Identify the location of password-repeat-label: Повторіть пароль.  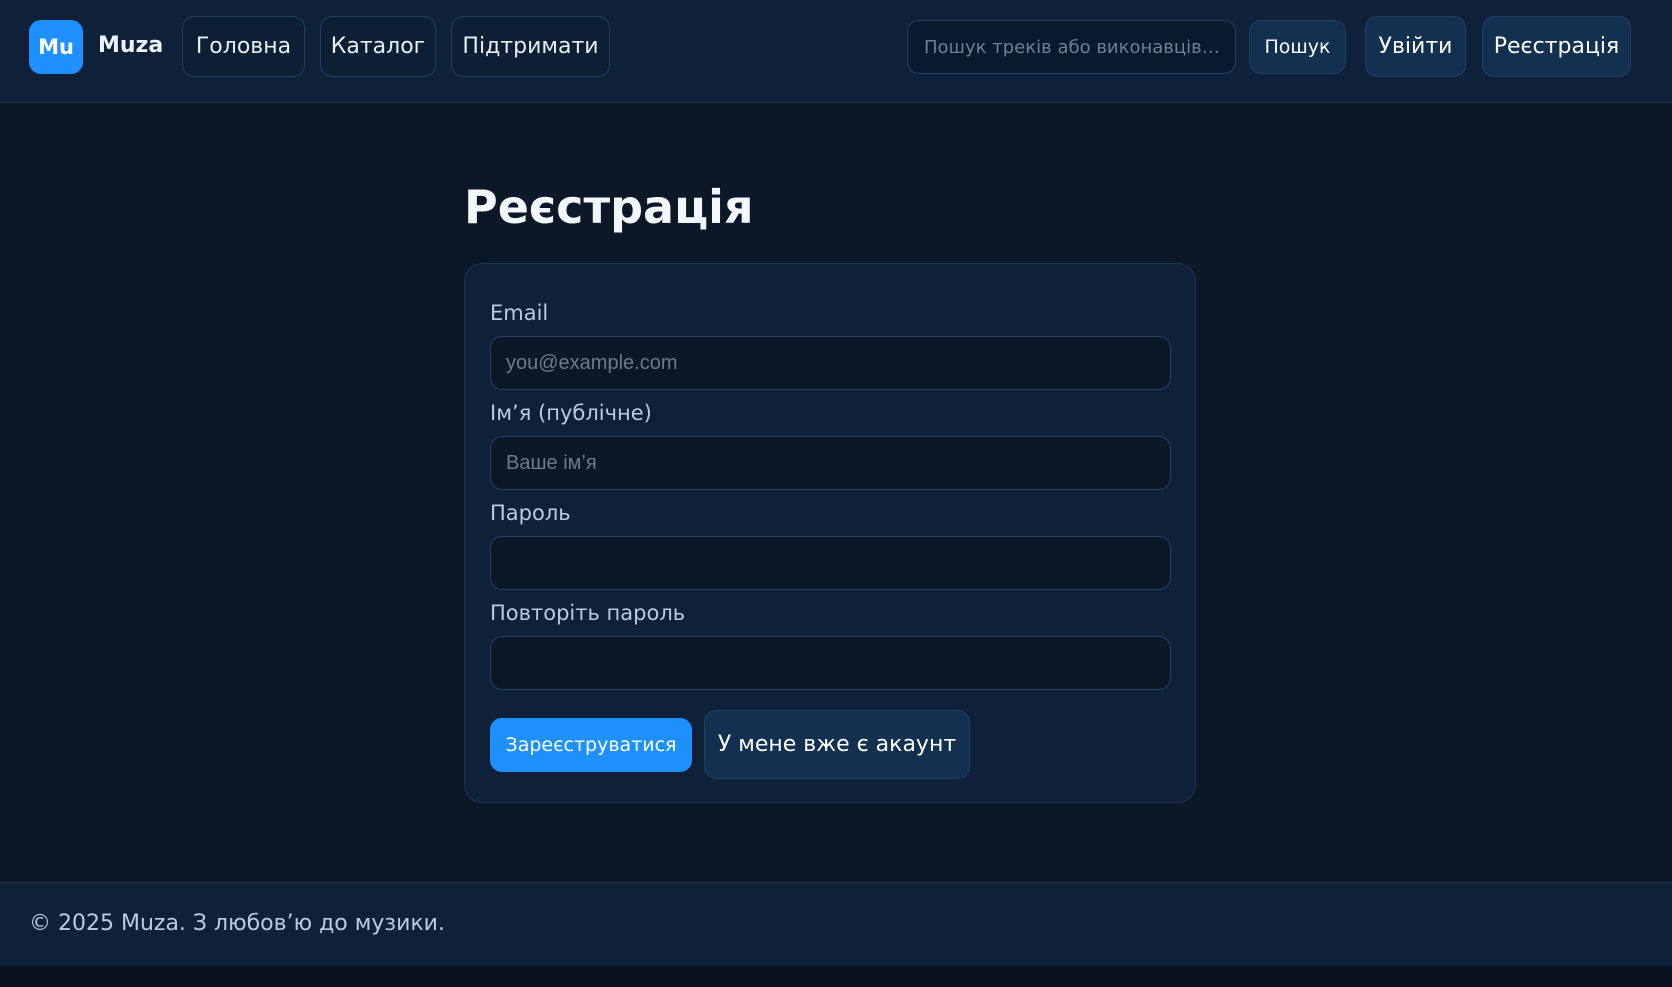
(588, 613).